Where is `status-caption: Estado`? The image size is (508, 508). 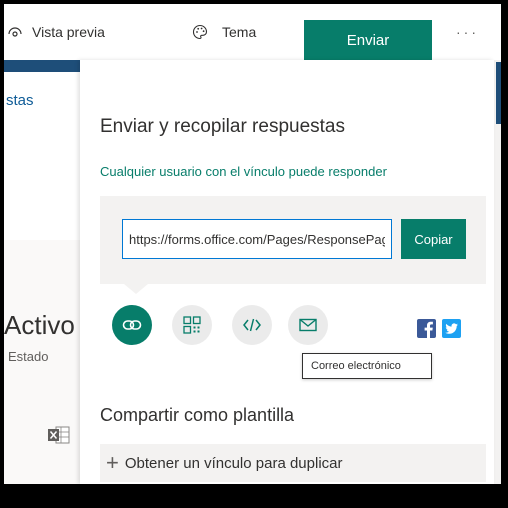
status-caption: Estado is located at coordinates (28, 356).